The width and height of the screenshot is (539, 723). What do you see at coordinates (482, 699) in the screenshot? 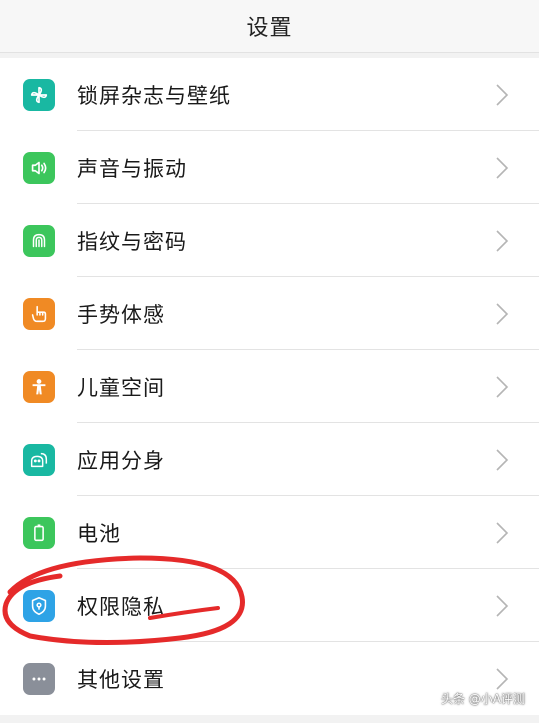
I see `watermark: 头条 @小A评测` at bounding box center [482, 699].